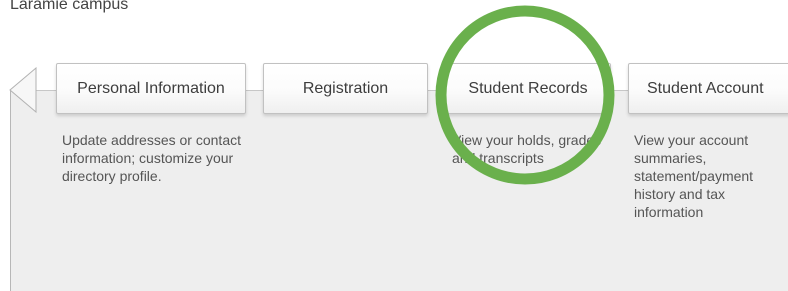  Describe the element at coordinates (69, 6) in the screenshot. I see `campus-label: Laramie campus` at that location.